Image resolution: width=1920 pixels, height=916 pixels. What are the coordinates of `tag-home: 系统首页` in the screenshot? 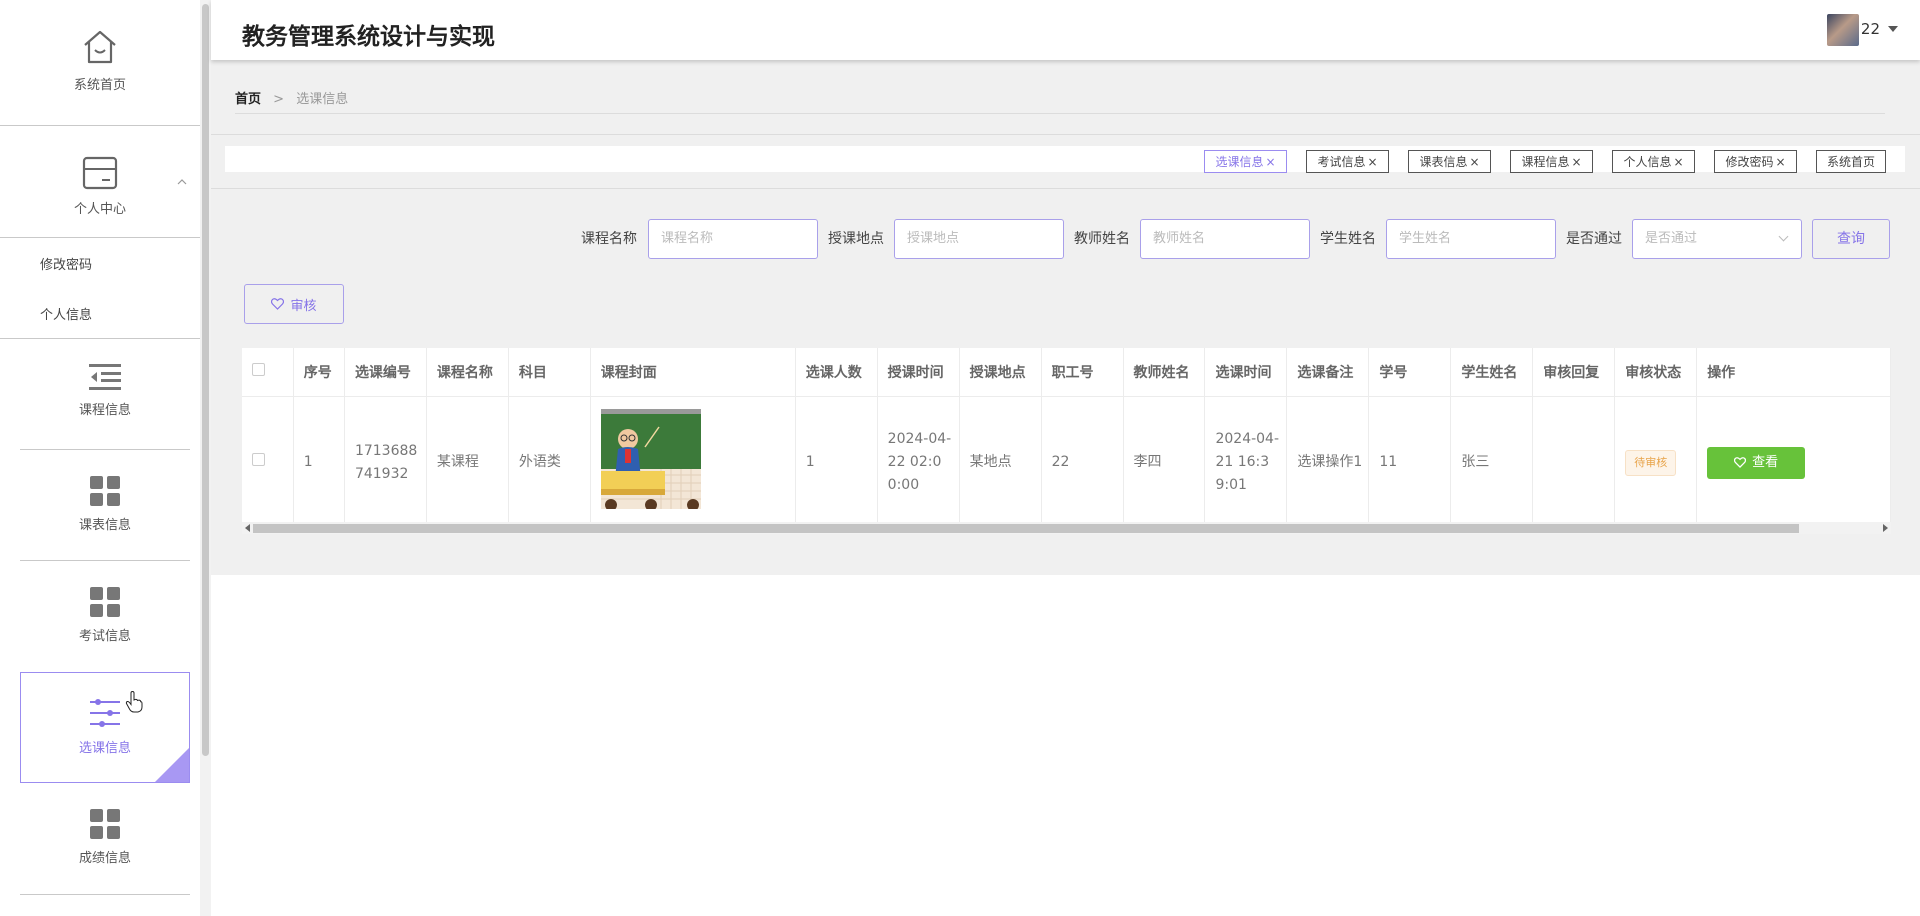 It's located at (1851, 161).